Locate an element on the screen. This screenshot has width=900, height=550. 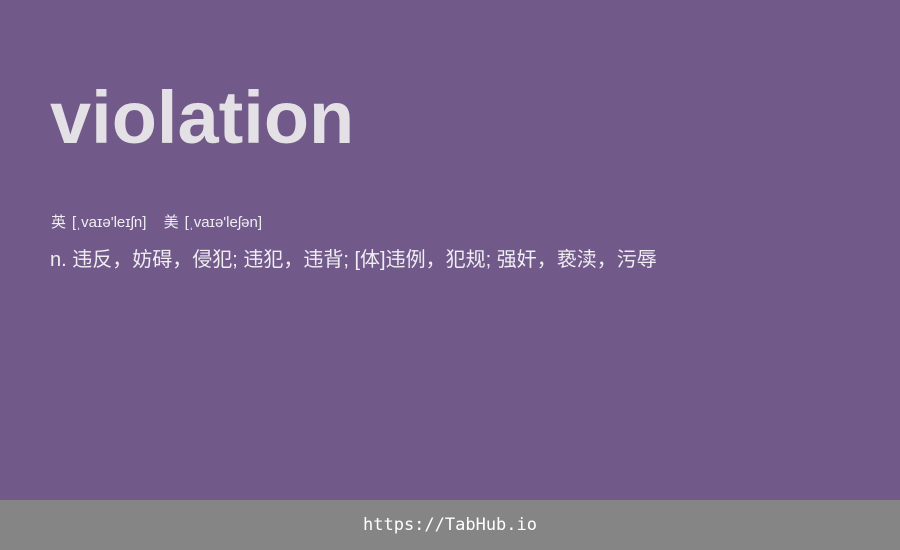
us-ipa: [ˌvaɪə'leʃən] is located at coordinates (223, 222).